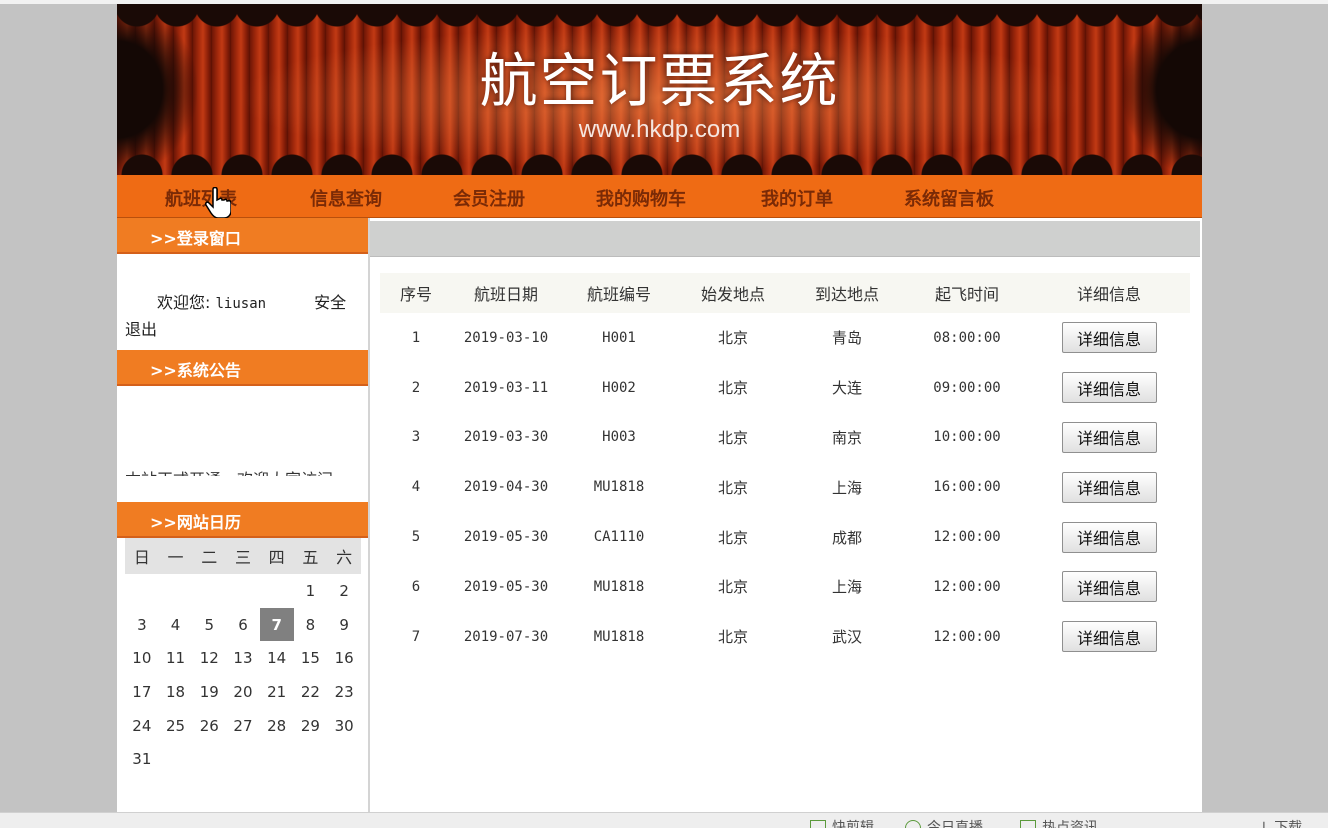 Image resolution: width=1328 pixels, height=828 pixels. What do you see at coordinates (243, 692) in the screenshot?
I see `calendar-day: 20` at bounding box center [243, 692].